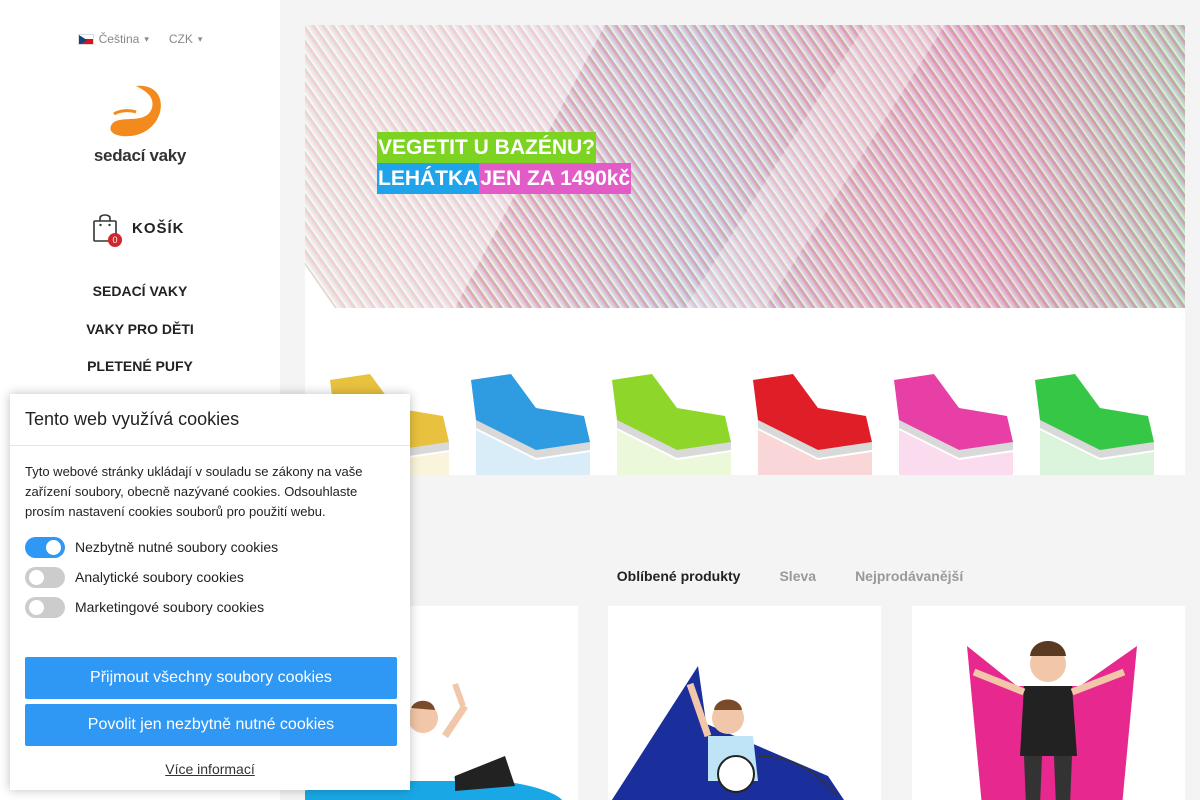 The image size is (1200, 800). I want to click on toggle-necessary-row: Nezbytně nutné soubory cookies, so click(210, 547).